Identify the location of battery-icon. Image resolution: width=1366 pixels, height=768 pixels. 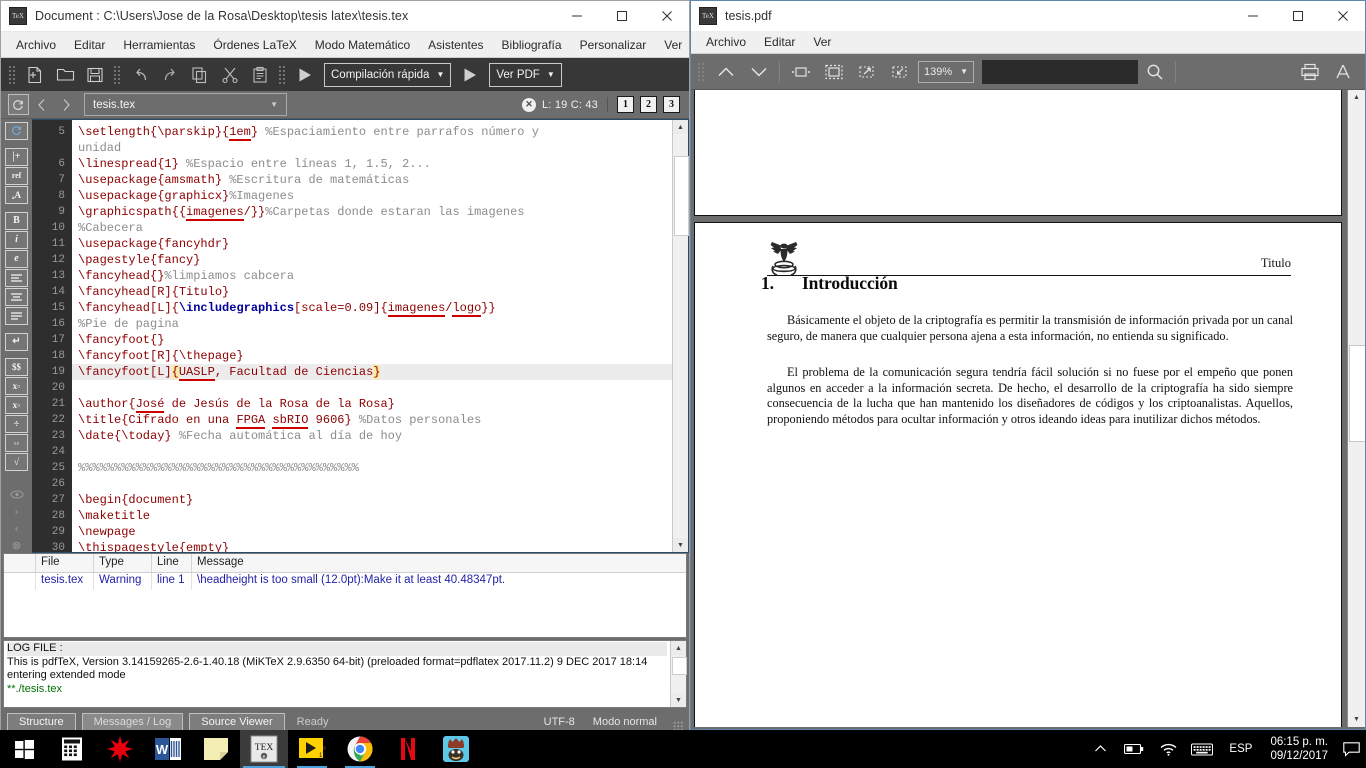
(1134, 749).